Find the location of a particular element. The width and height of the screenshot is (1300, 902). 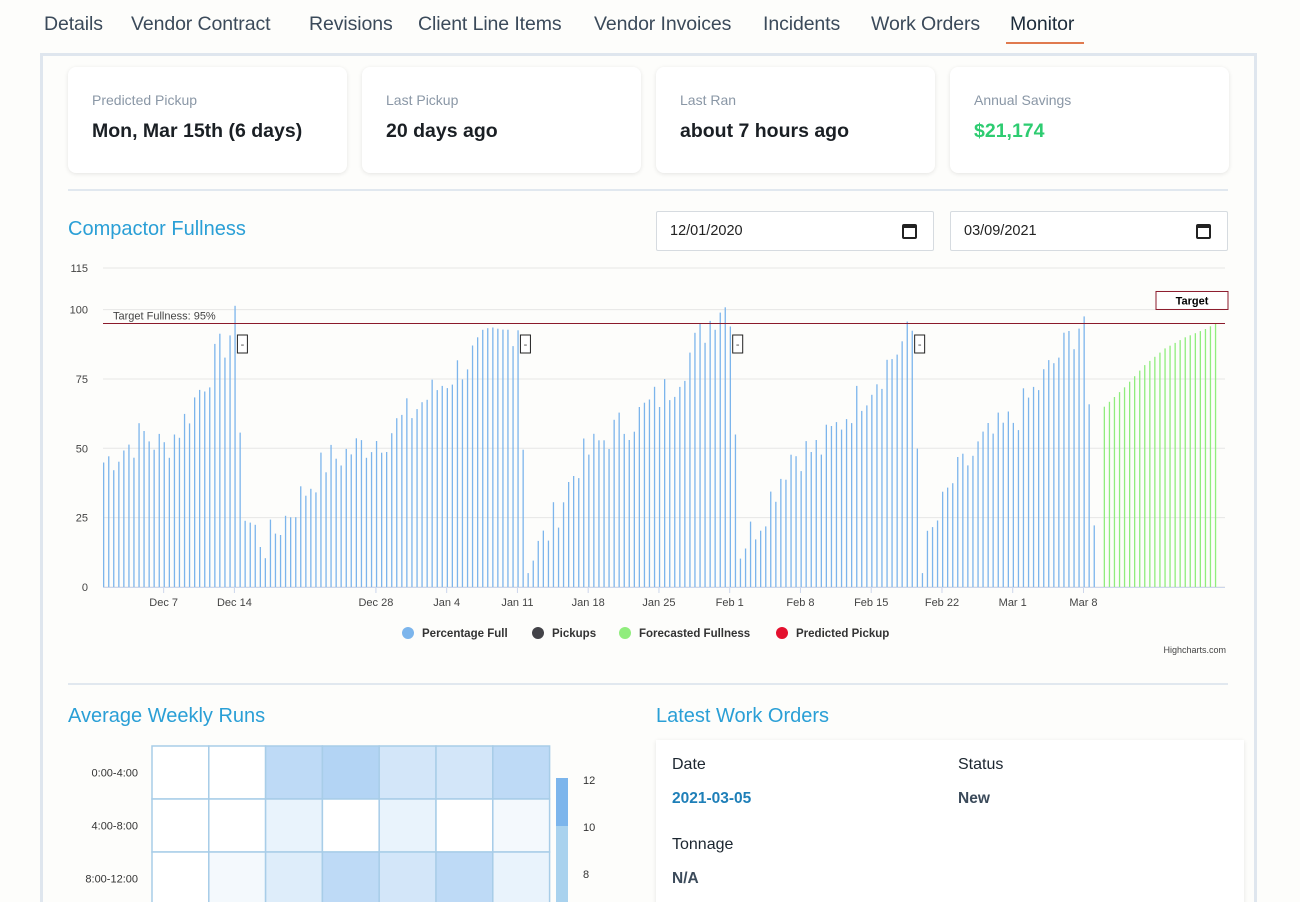

tab-incidents: Incidents is located at coordinates (801, 24).